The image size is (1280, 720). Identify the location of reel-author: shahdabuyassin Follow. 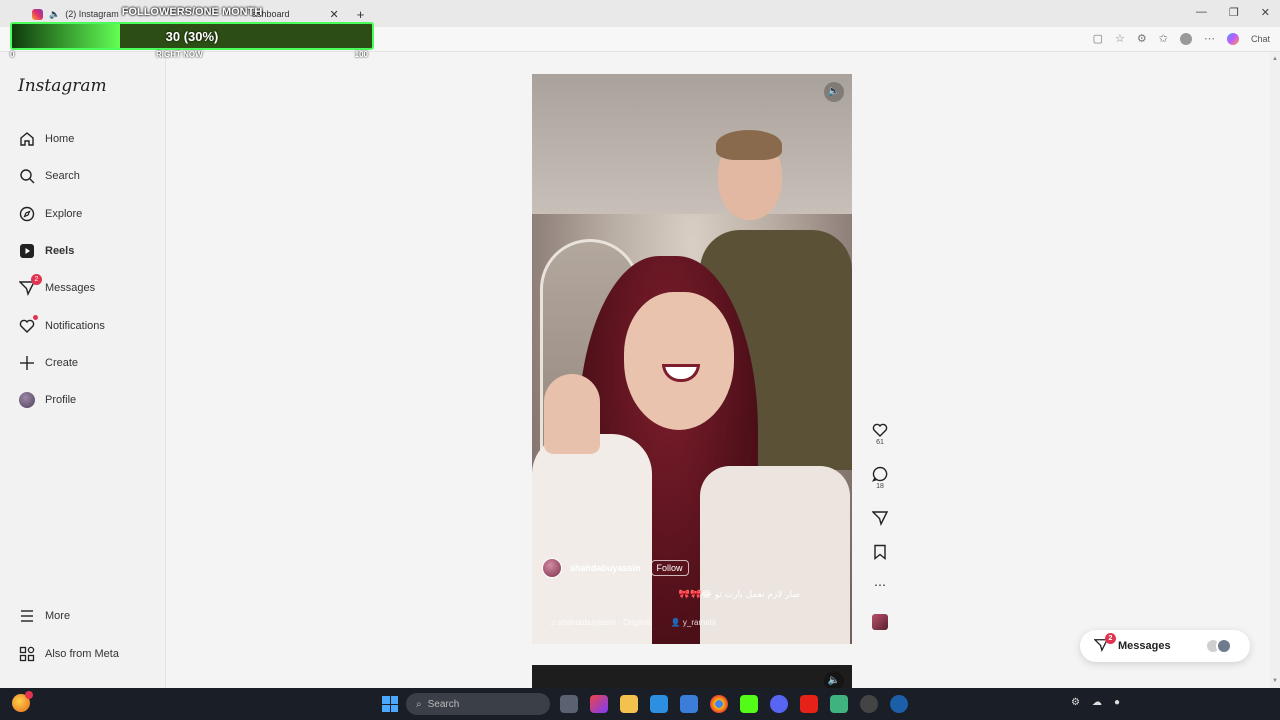
(615, 568).